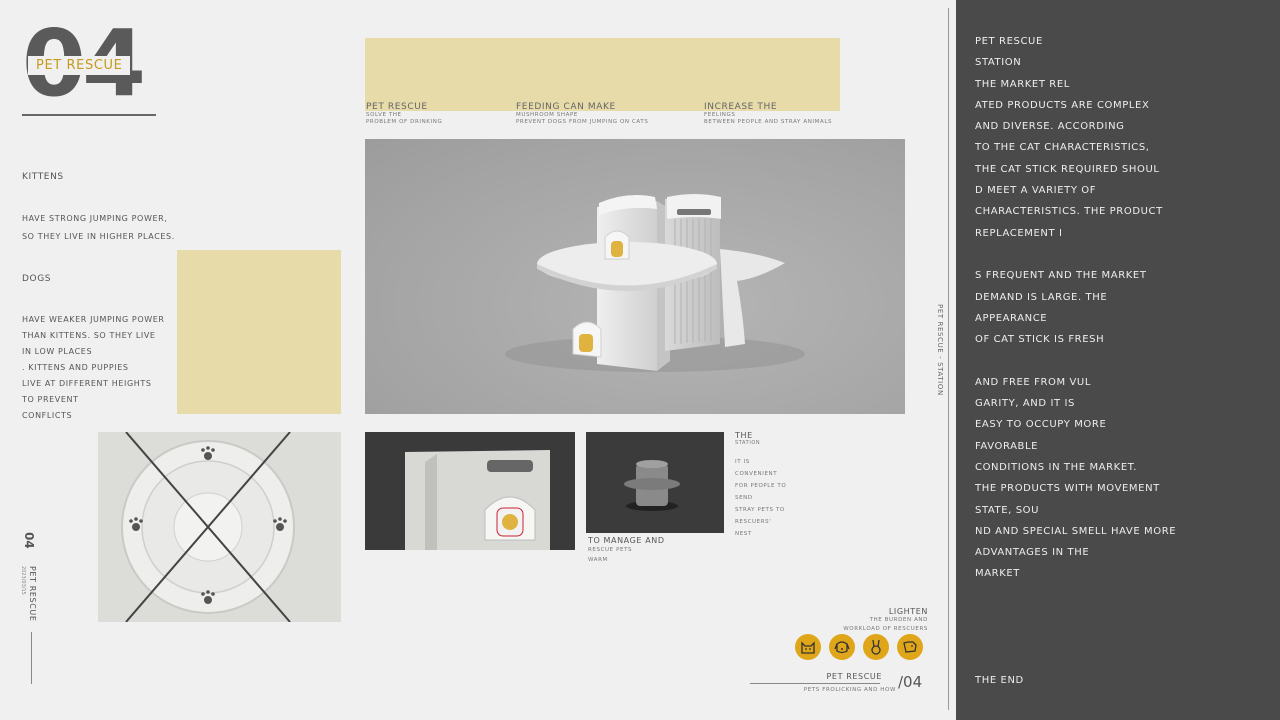 The width and height of the screenshot is (1280, 720). Describe the element at coordinates (720, 115) in the screenshot. I see `caption-line: feelings` at that location.